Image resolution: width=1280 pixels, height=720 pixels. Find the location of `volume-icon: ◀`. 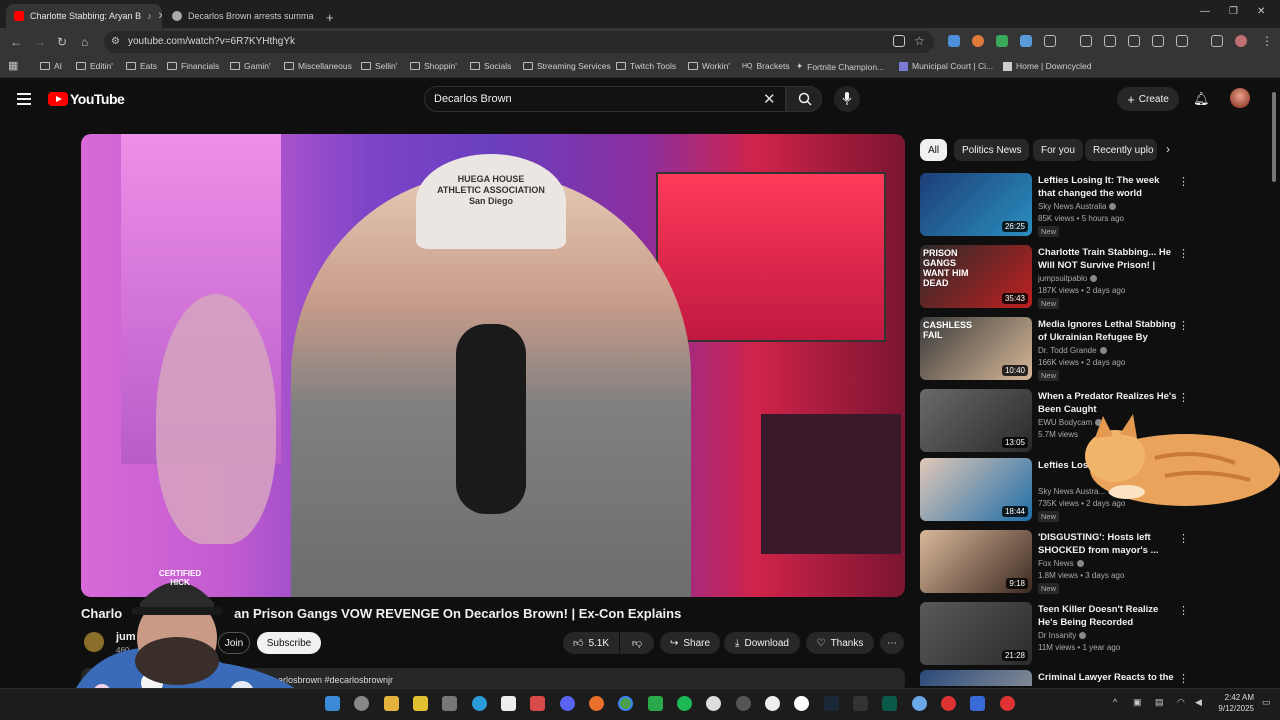

volume-icon: ◀ is located at coordinates (1198, 702).